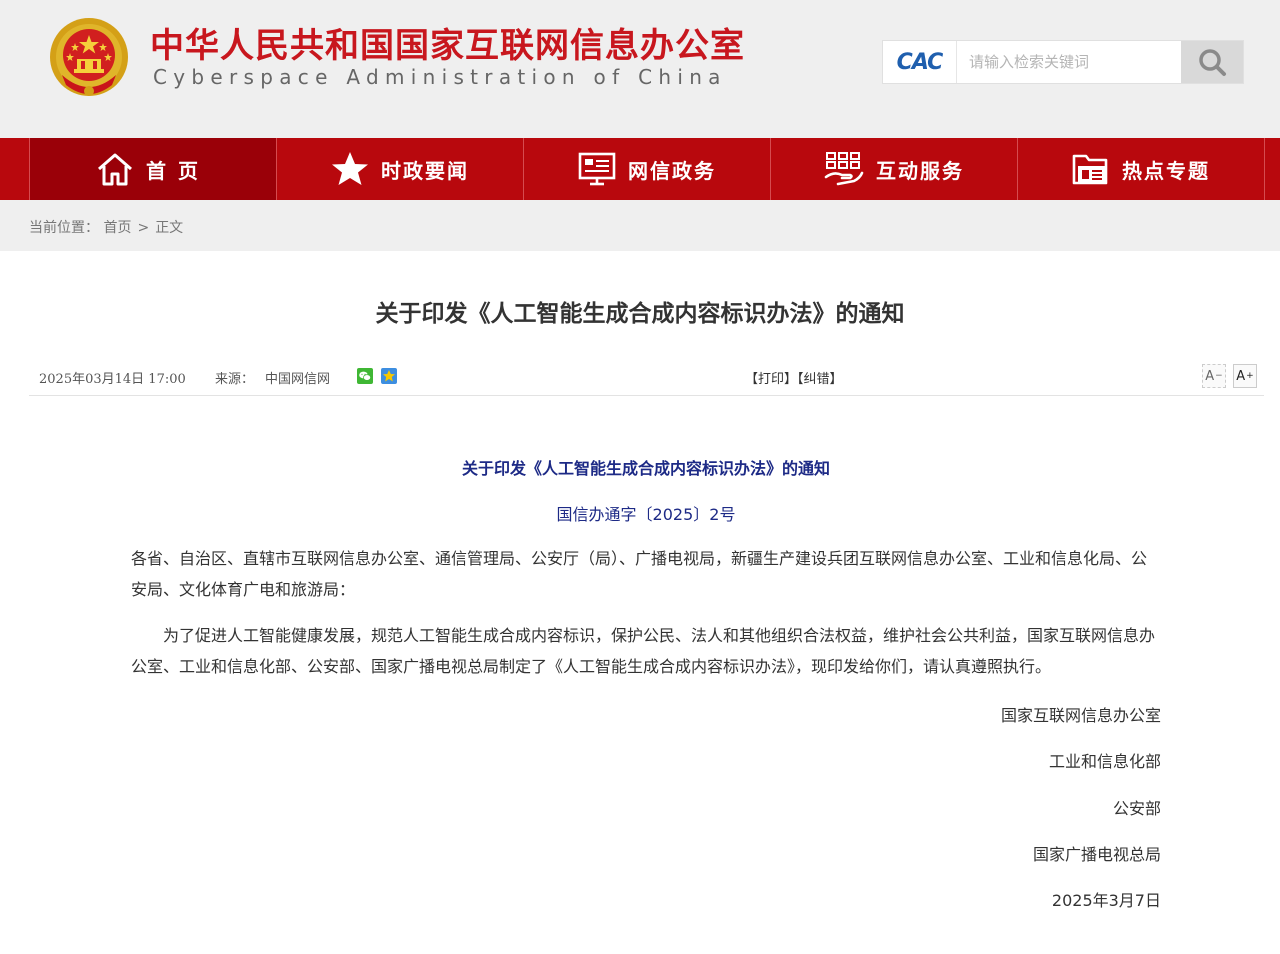  Describe the element at coordinates (350, 168) in the screenshot. I see `star-icon` at that location.